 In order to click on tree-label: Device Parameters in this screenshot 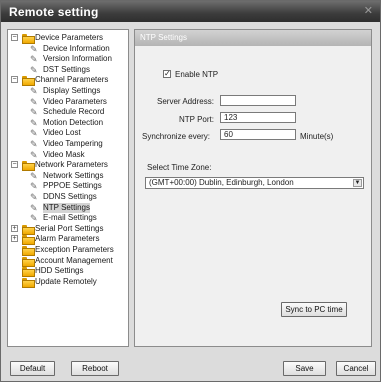, I will do `click(69, 37)`.